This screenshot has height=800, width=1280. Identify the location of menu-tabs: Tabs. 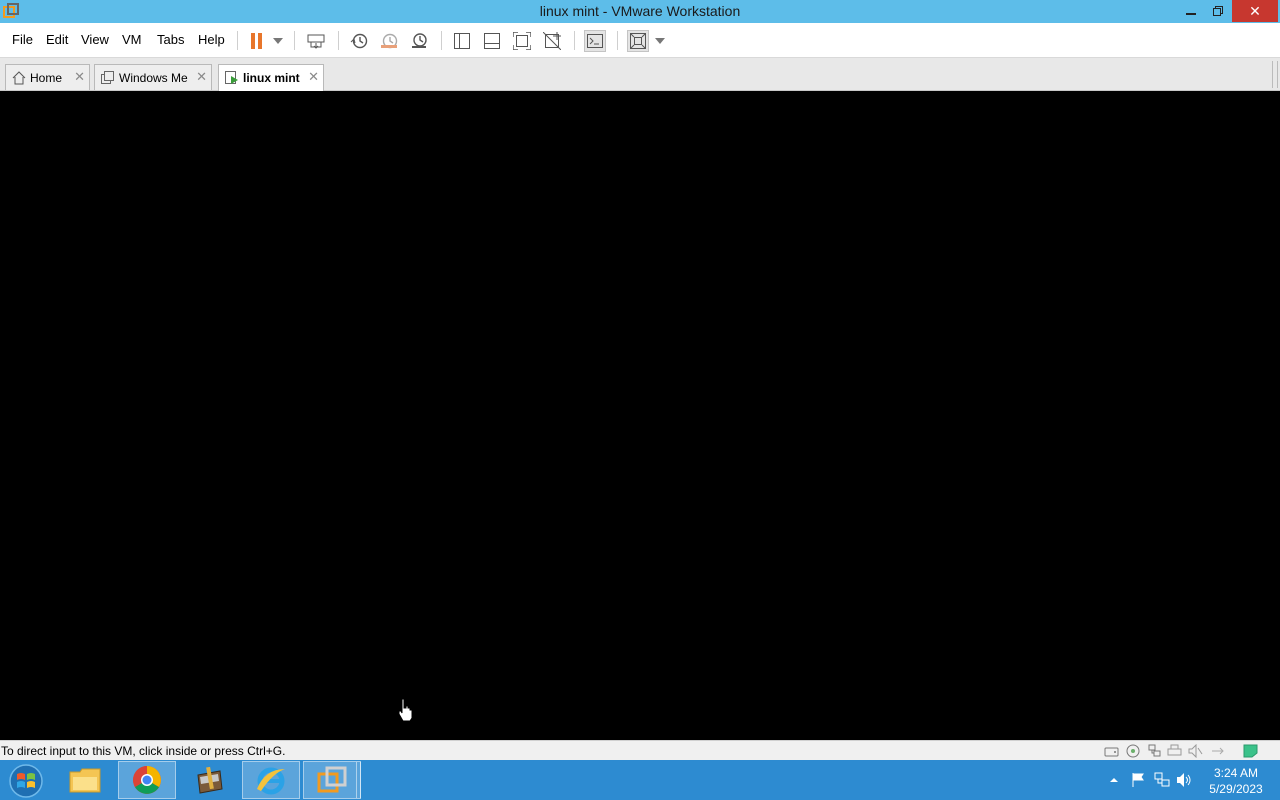
(170, 39).